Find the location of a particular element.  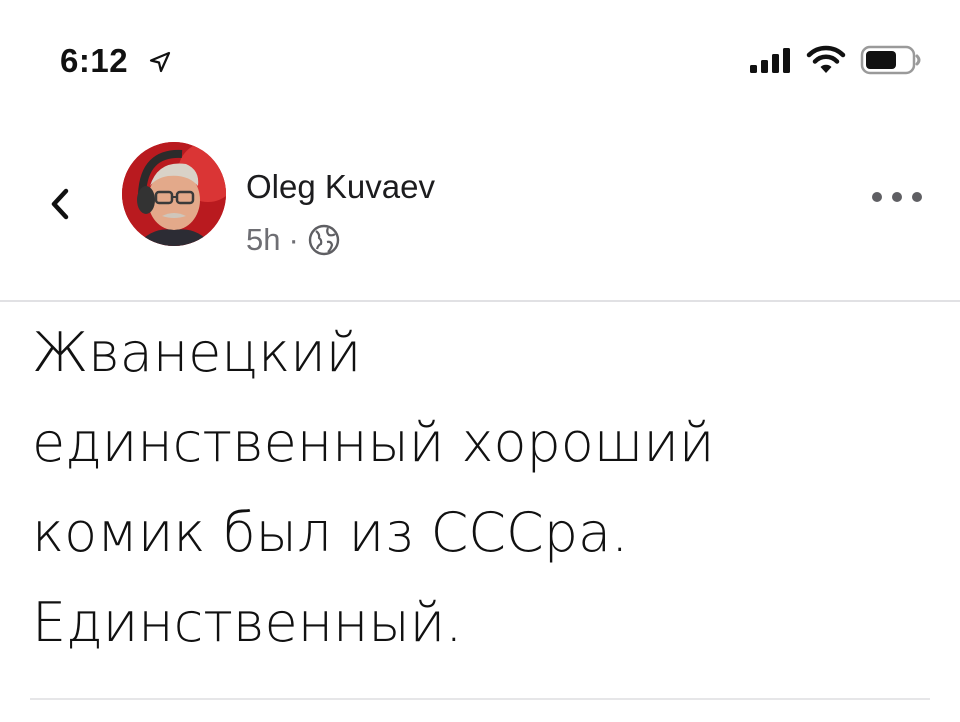

globe-icon is located at coordinates (324, 240).